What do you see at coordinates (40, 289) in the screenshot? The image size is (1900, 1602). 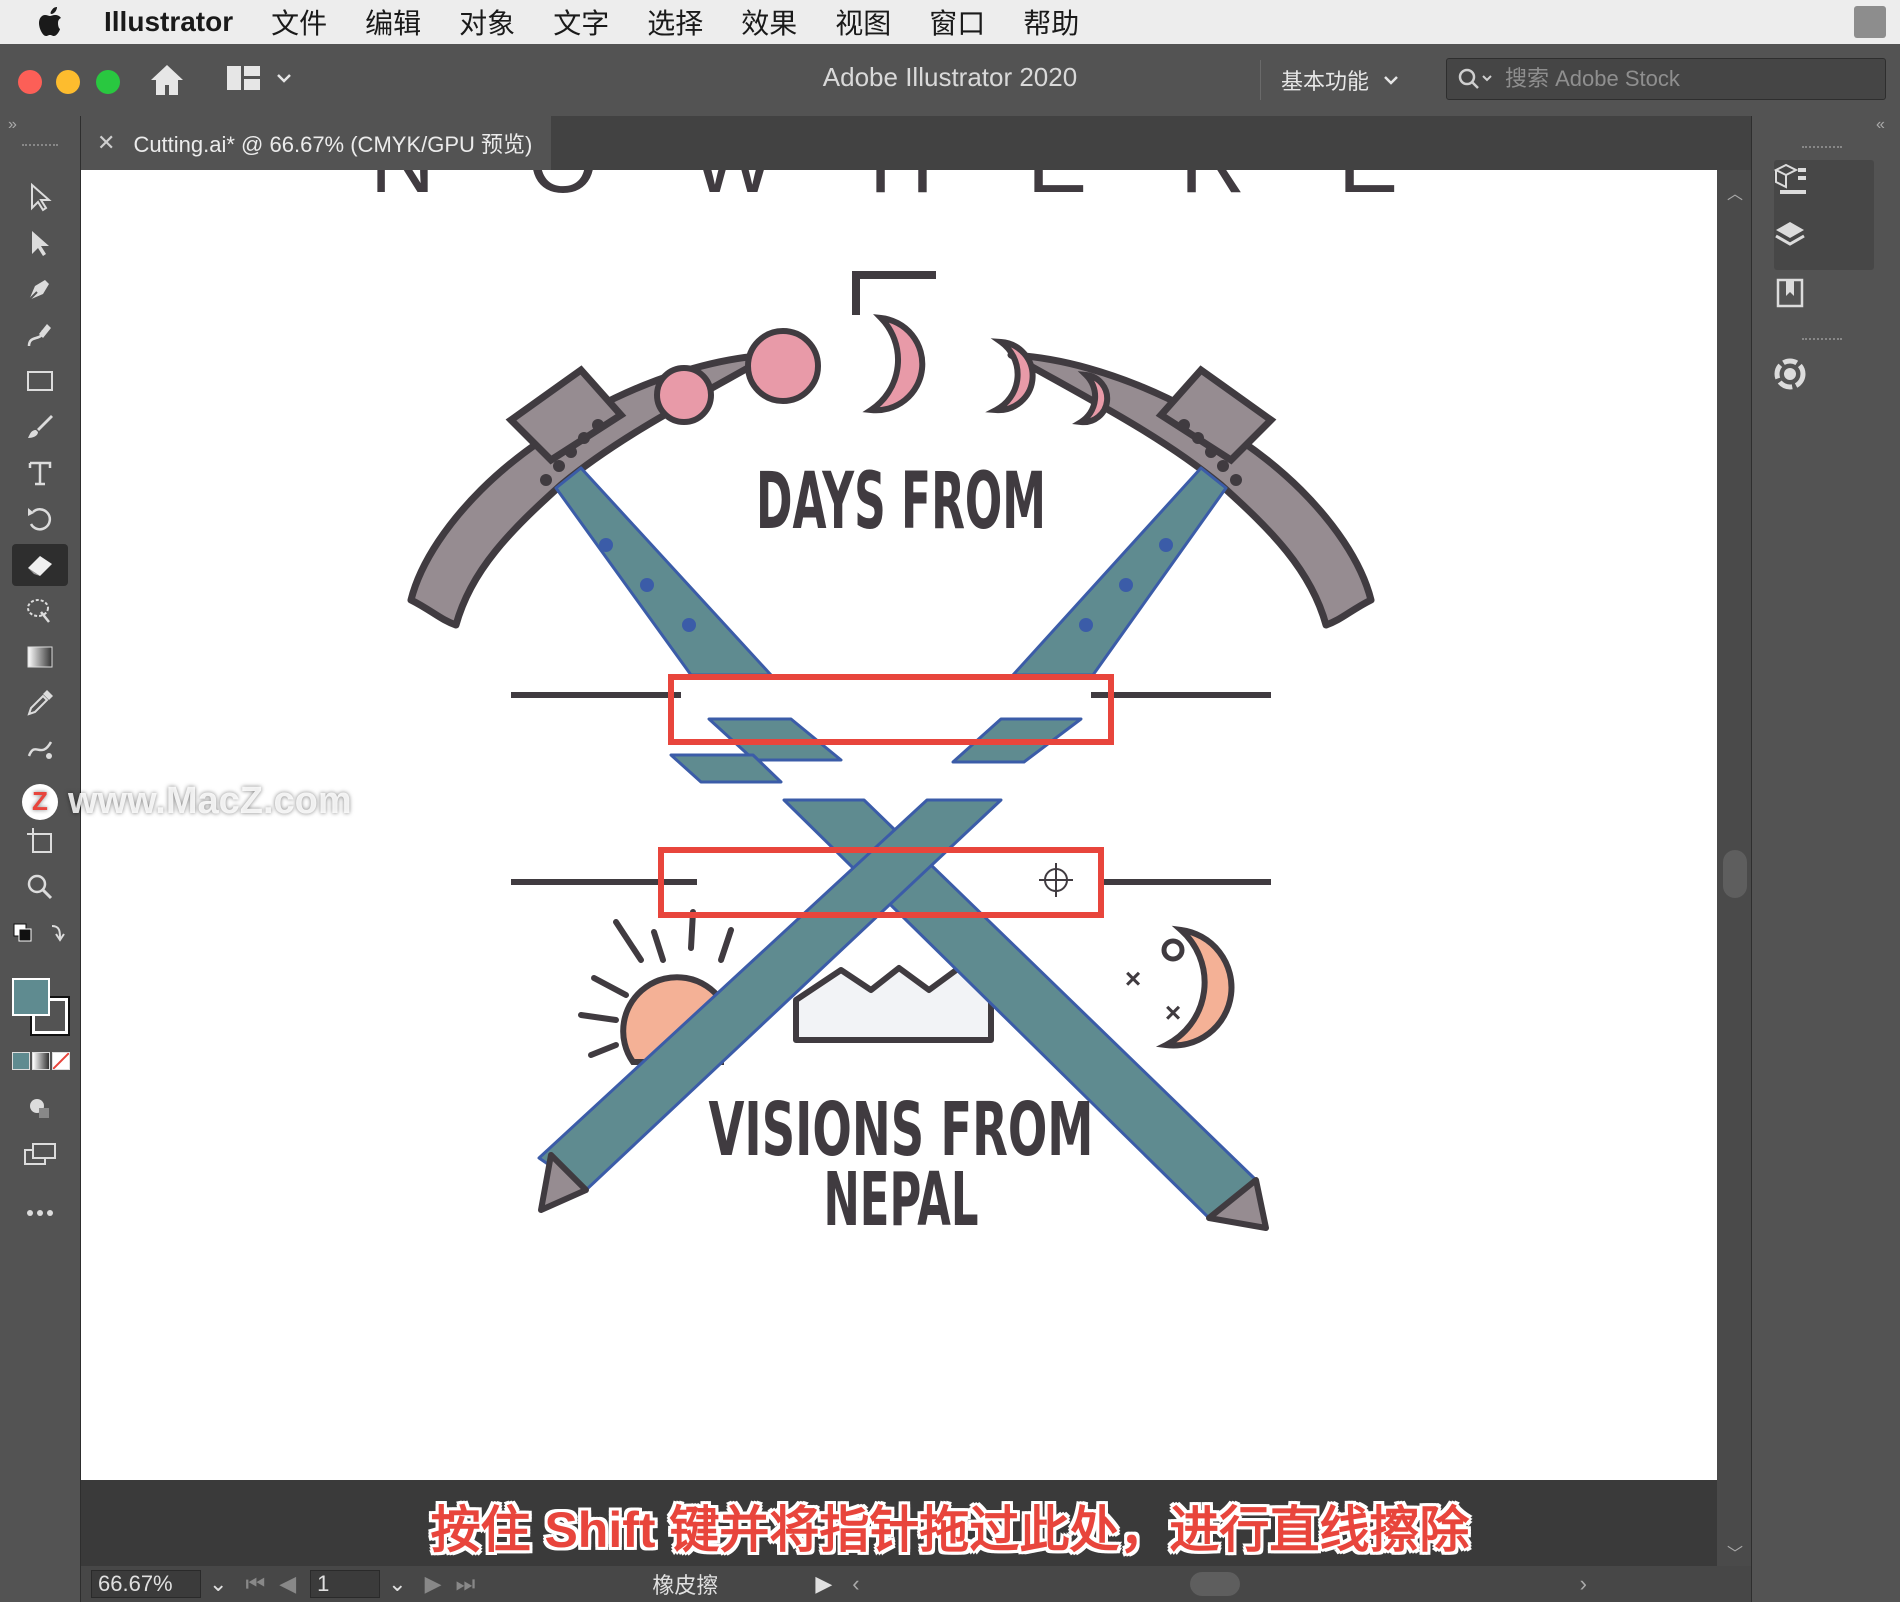 I see `pen-tool` at bounding box center [40, 289].